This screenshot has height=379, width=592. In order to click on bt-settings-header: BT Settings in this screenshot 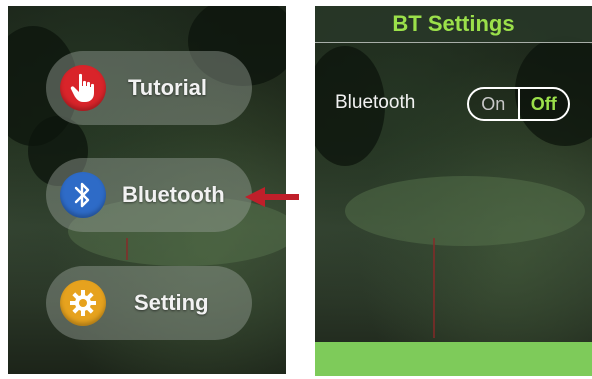, I will do `click(453, 24)`.